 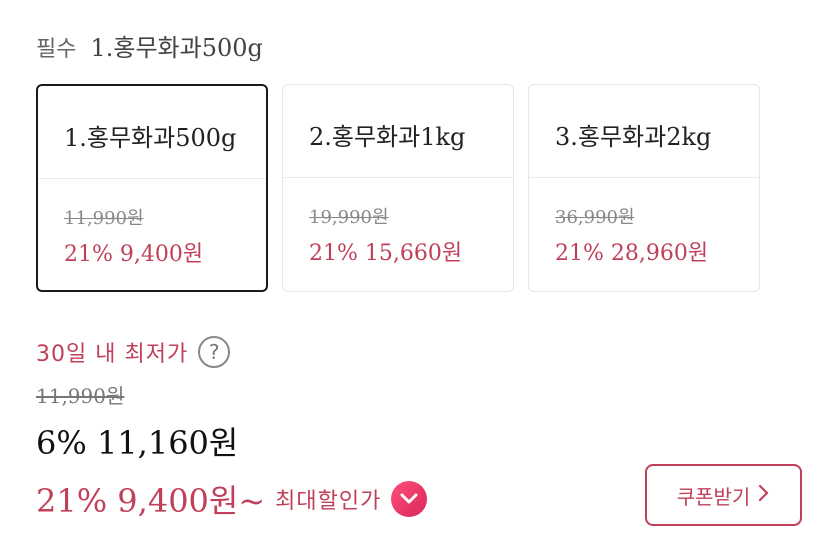 I want to click on max-discount-row: 21% 9,400원~ 최대할인가, so click(x=232, y=499).